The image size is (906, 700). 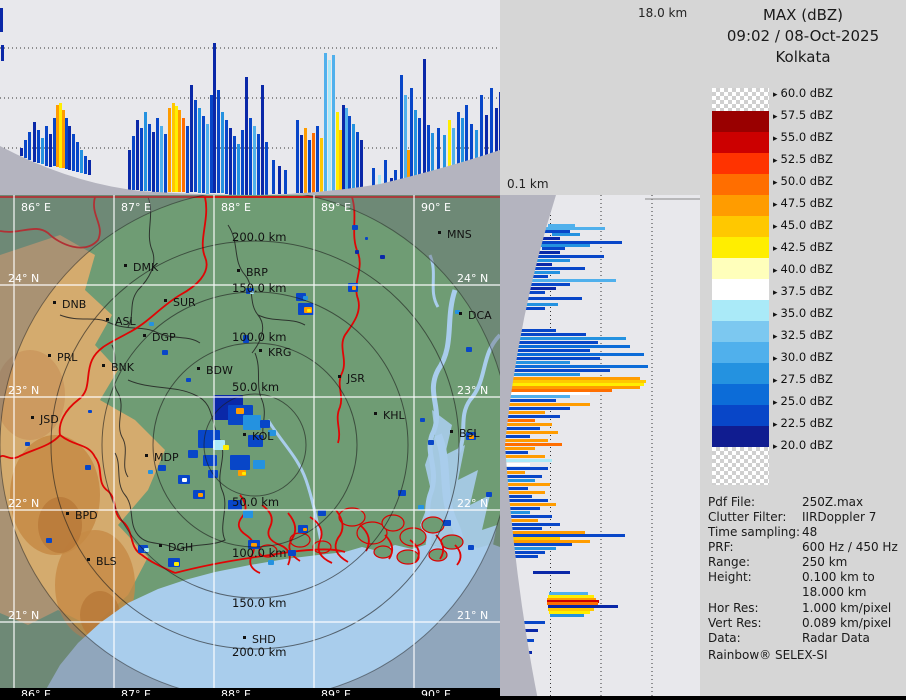 I want to click on info-value: IIRDoppler 7, so click(x=839, y=517).